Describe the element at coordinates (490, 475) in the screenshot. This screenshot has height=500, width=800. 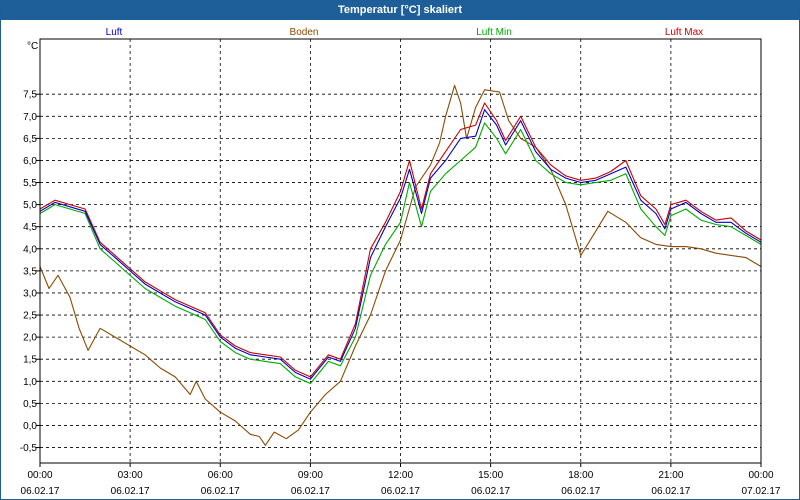
I see `x-tick-time: 15:00` at that location.